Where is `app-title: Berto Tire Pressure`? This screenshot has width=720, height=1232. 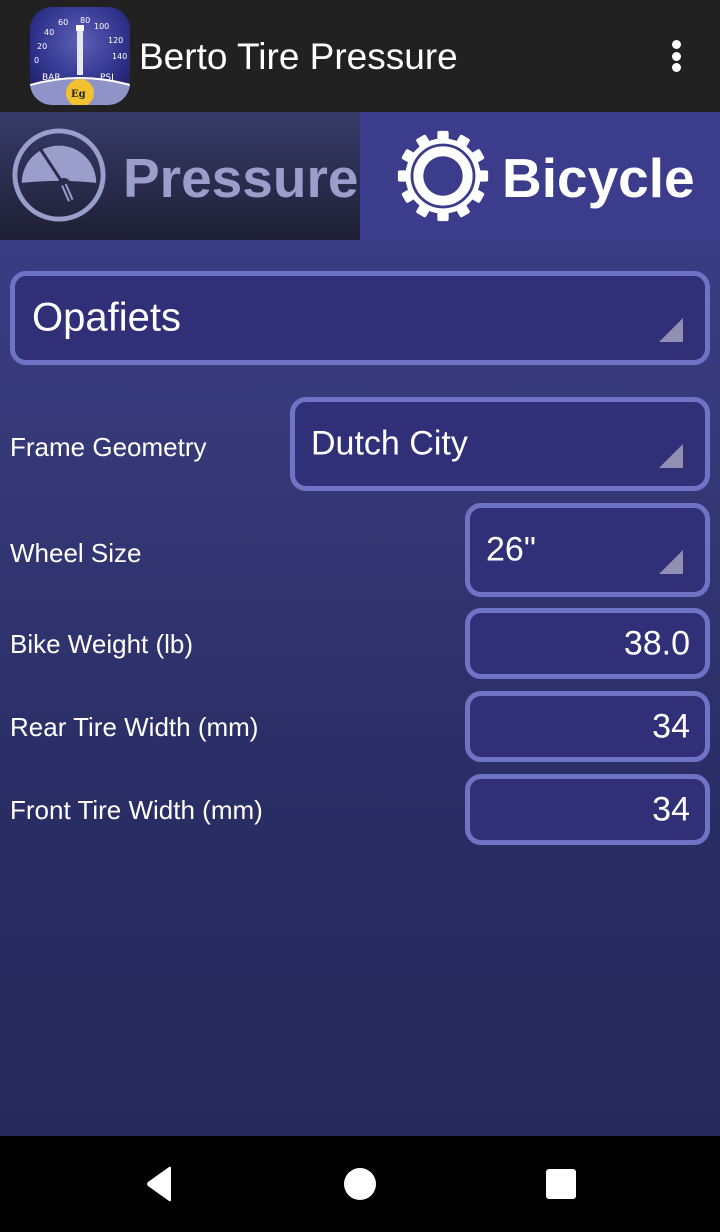 app-title: Berto Tire Pressure is located at coordinates (298, 56).